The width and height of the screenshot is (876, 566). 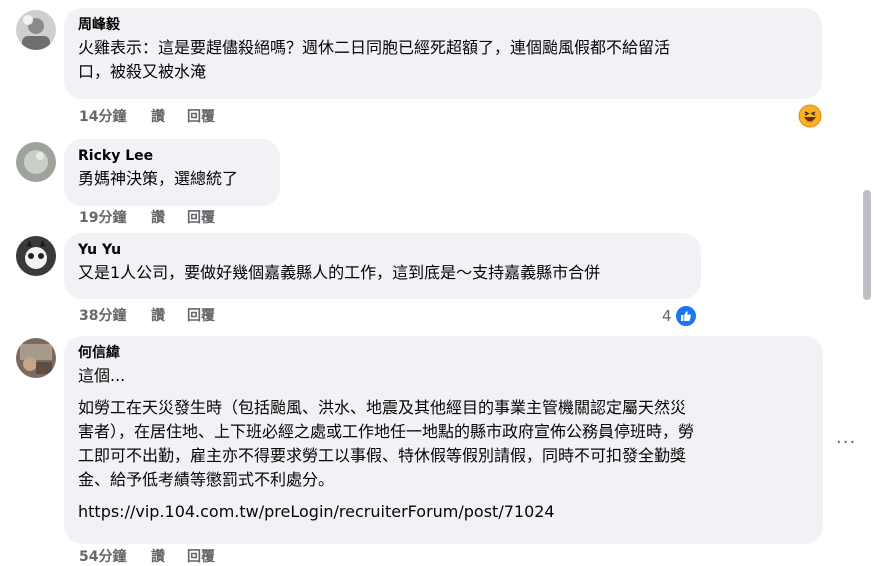 I want to click on scrollbar-thumb, so click(x=867, y=245).